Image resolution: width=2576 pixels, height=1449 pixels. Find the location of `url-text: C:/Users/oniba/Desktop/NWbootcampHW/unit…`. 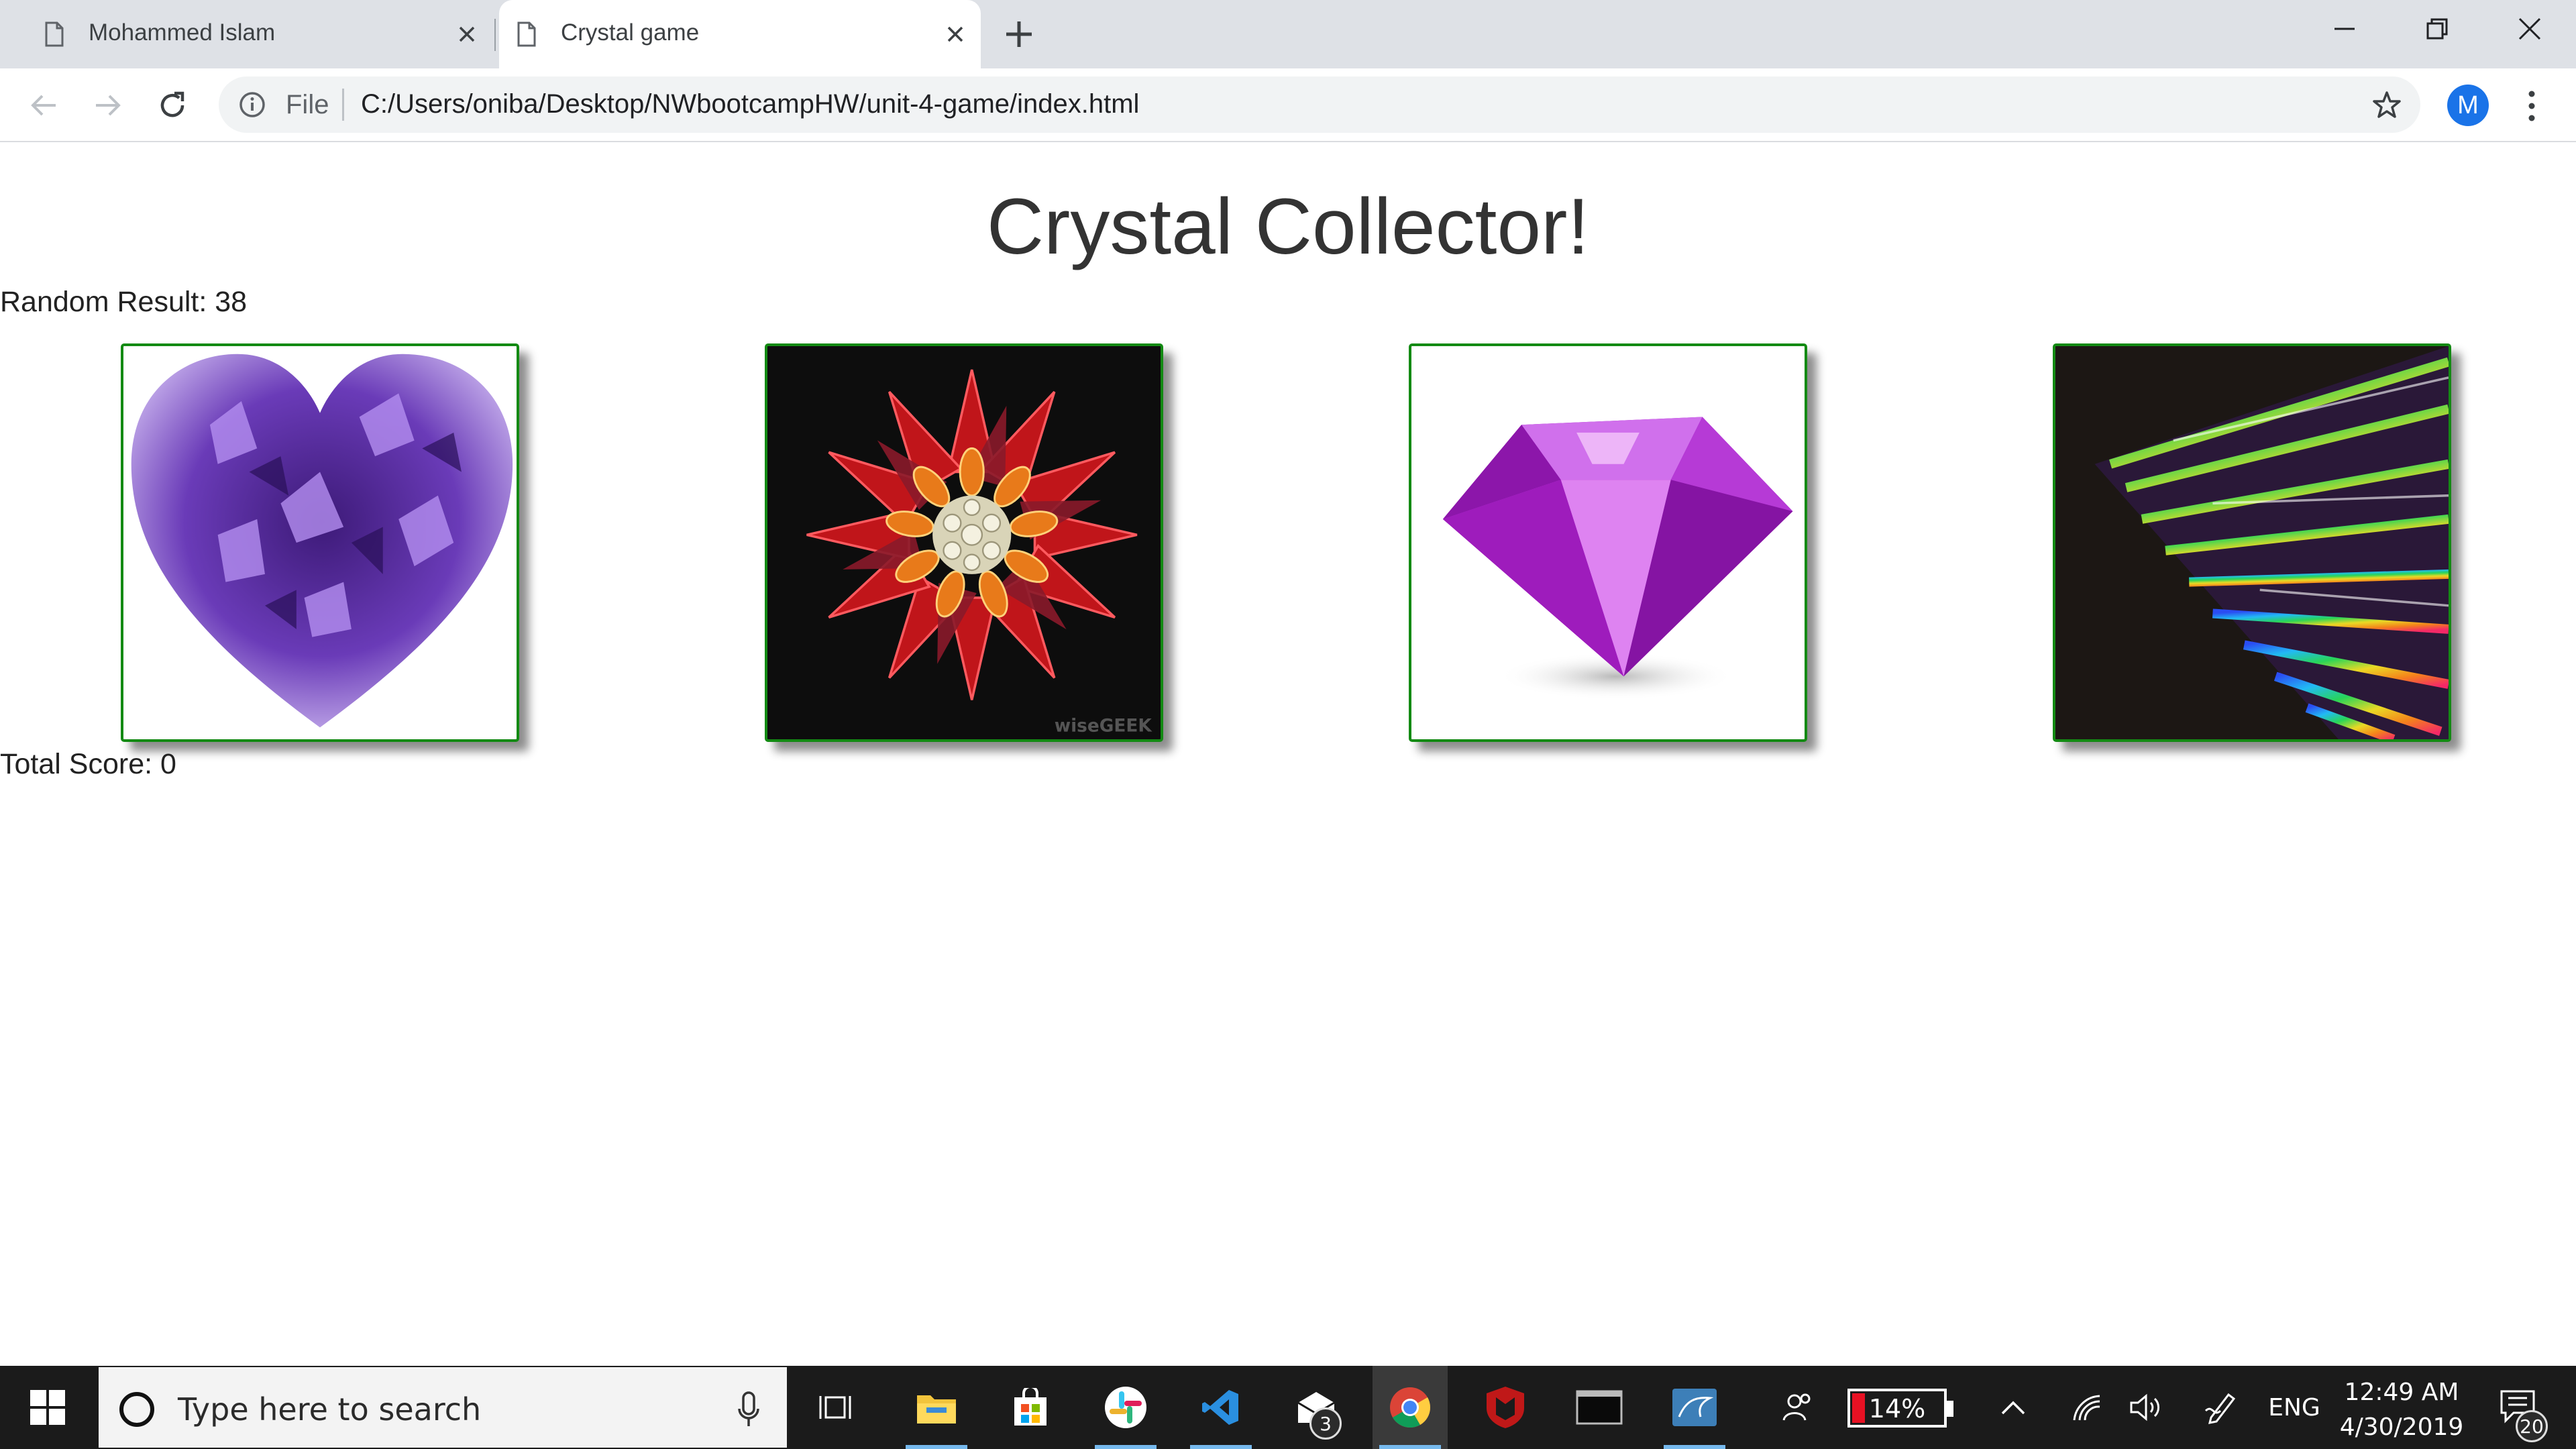

url-text: C:/Users/oniba/Desktop/NWbootcampHW/unit… is located at coordinates (750, 104).